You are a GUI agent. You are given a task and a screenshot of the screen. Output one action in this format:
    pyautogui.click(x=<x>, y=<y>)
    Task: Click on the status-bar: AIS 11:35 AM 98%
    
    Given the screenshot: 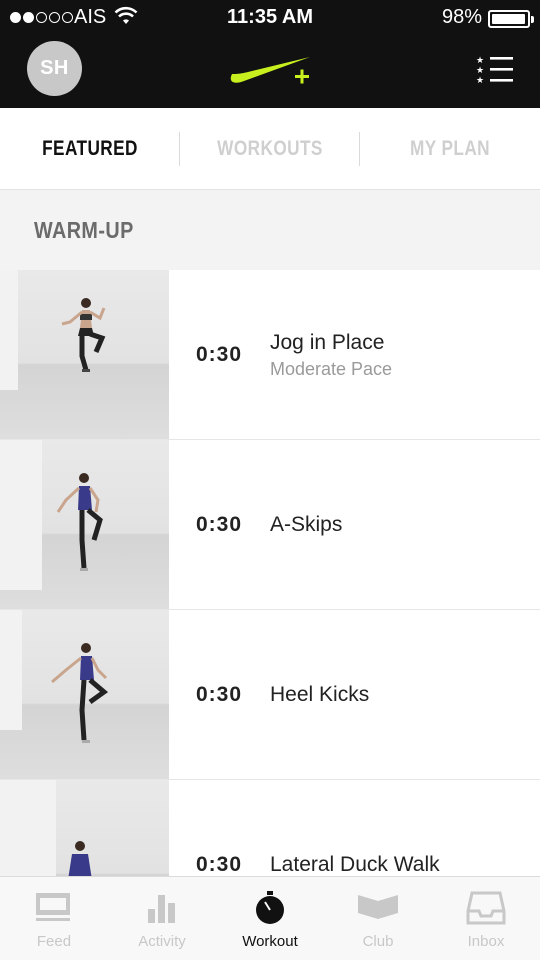 What is the action you would take?
    pyautogui.click(x=270, y=18)
    